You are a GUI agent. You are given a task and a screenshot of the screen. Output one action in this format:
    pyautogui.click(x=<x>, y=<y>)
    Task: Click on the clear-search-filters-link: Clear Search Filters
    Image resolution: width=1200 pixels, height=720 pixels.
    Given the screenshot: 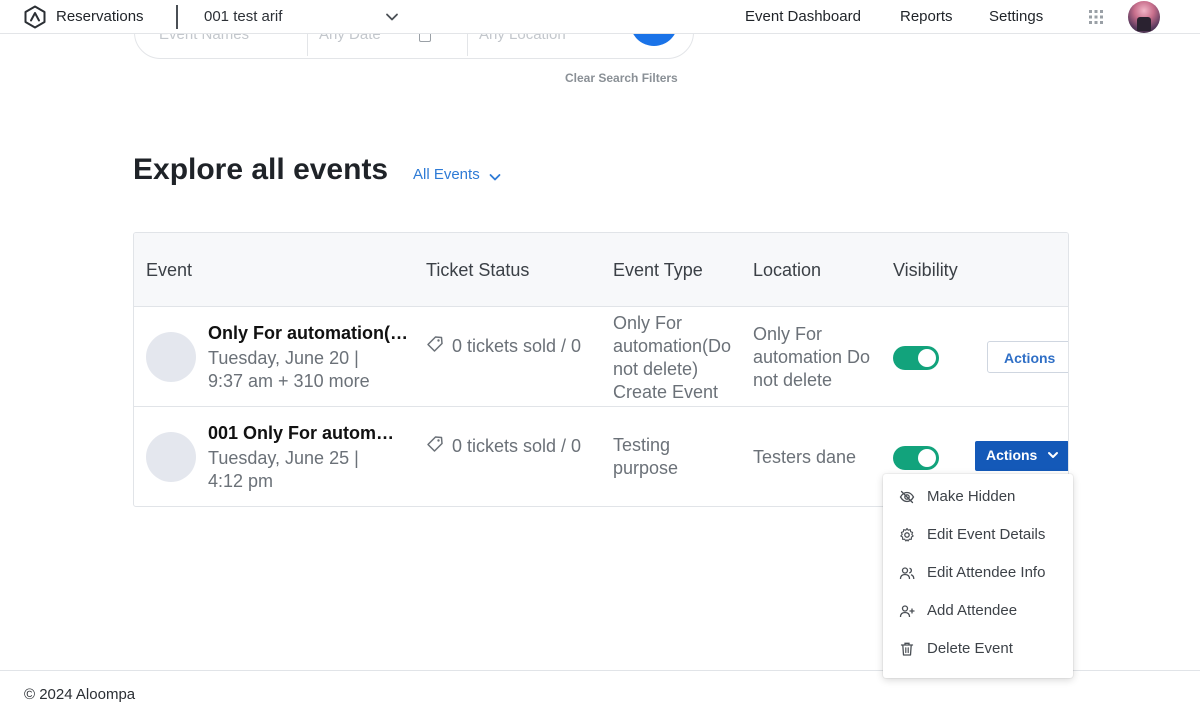 What is the action you would take?
    pyautogui.click(x=621, y=78)
    